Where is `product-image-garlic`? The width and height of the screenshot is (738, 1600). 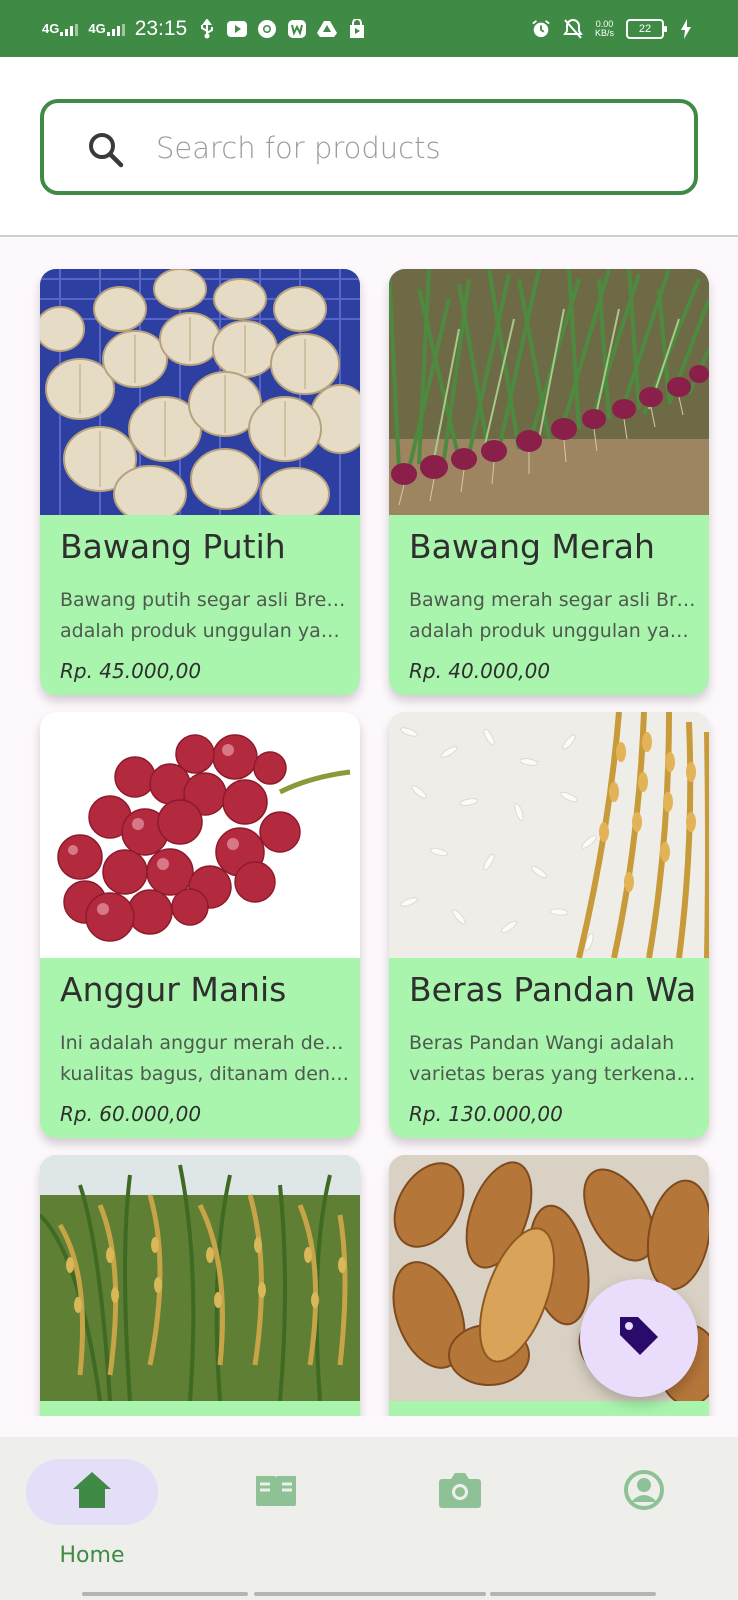
product-image-garlic is located at coordinates (200, 392).